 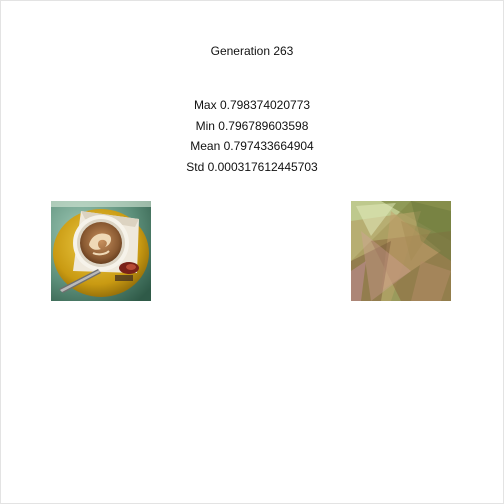 I want to click on stat-std: Std 0.000317612445703, so click(x=252, y=166).